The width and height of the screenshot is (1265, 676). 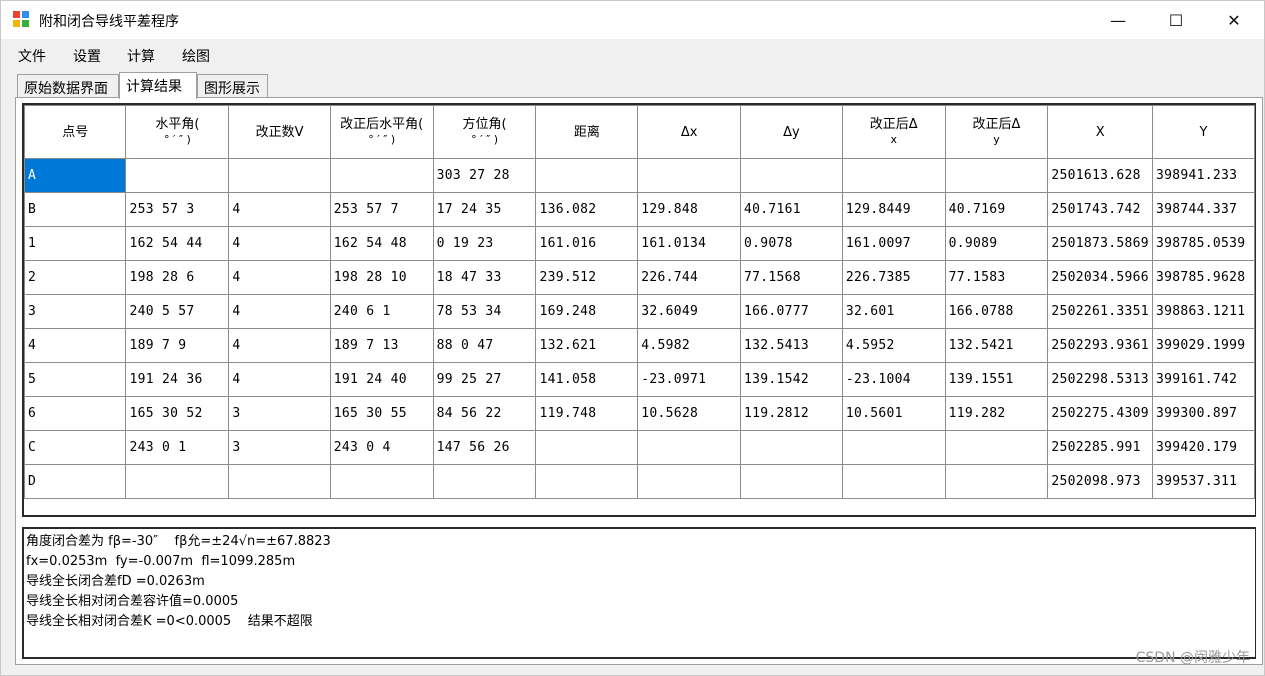 What do you see at coordinates (587, 345) in the screenshot?
I see `table-cell: 132.621` at bounding box center [587, 345].